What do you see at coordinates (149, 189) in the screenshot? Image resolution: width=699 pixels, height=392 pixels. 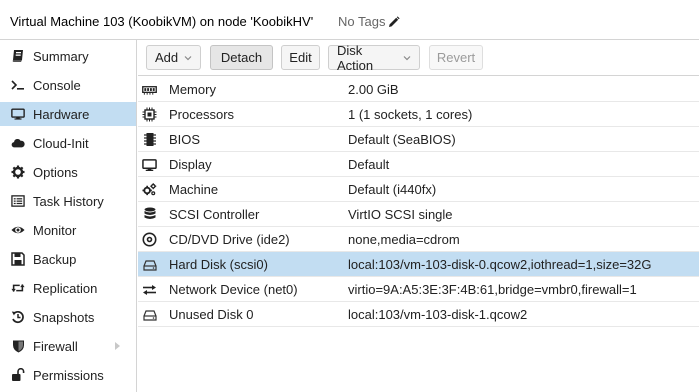 I see `cogs-icon` at bounding box center [149, 189].